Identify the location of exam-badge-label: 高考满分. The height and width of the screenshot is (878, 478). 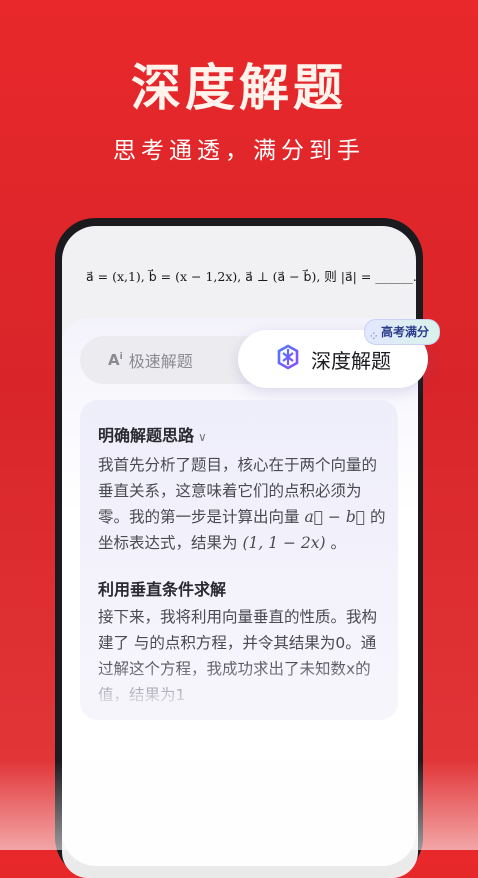
(405, 332).